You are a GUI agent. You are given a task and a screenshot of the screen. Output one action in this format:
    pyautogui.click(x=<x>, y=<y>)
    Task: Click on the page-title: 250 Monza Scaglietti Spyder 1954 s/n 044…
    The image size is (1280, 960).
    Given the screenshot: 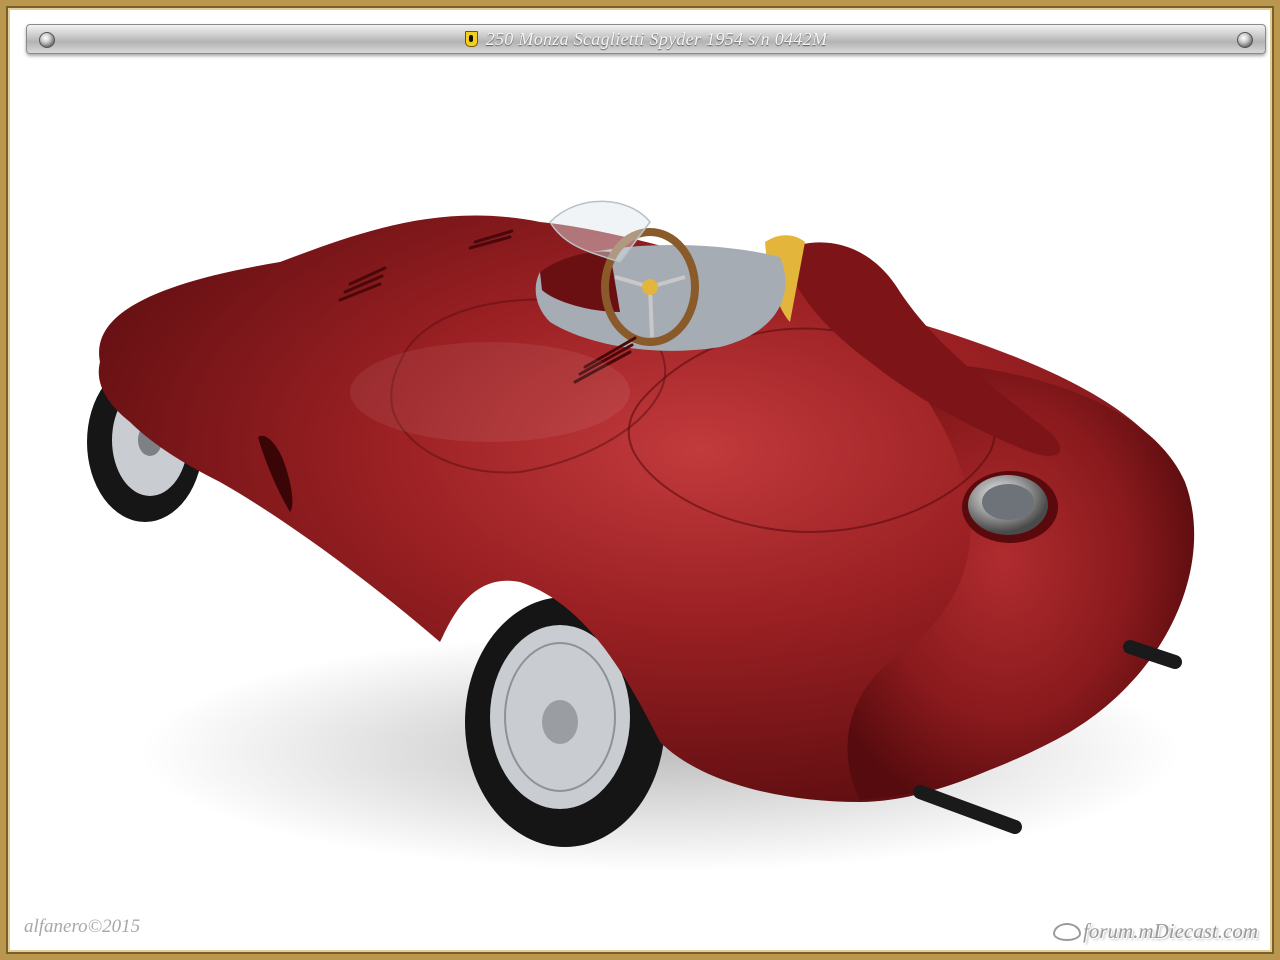 What is the action you would take?
    pyautogui.click(x=646, y=39)
    